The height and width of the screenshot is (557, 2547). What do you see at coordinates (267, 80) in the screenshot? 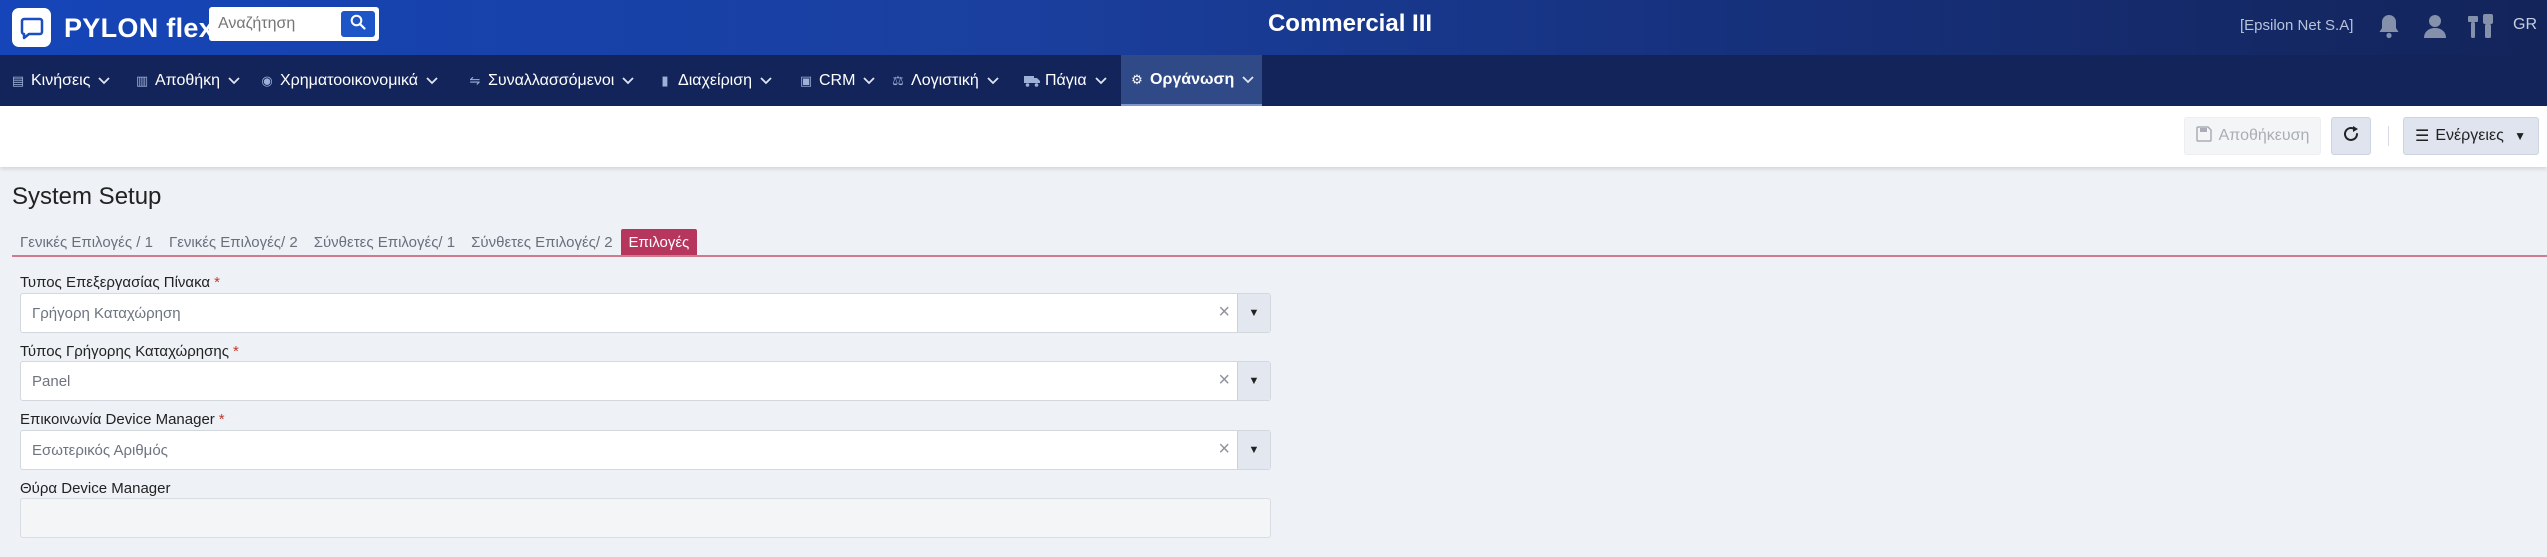
I see `coins-icon: ◉` at bounding box center [267, 80].